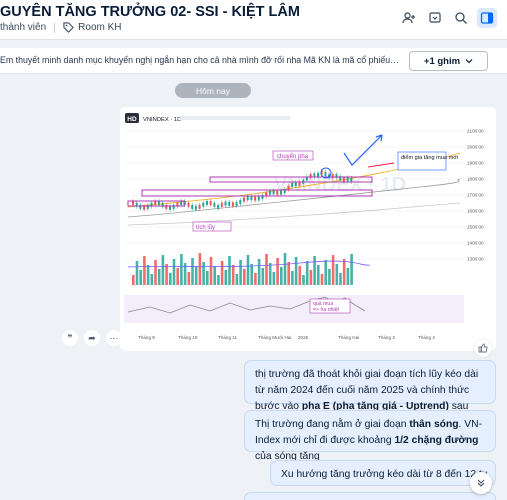 Image resolution: width=507 pixels, height=500 pixels. I want to click on search-icon, so click(461, 18).